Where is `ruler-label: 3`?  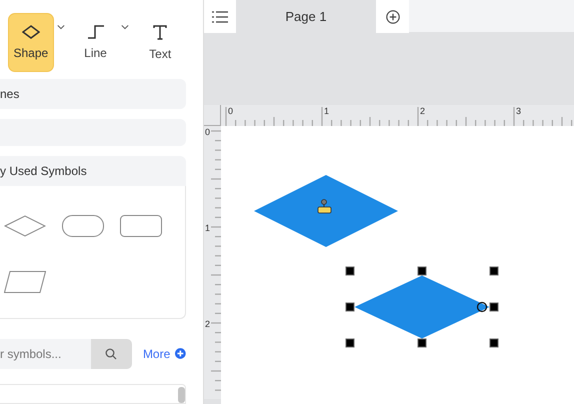
ruler-label: 3 is located at coordinates (519, 111).